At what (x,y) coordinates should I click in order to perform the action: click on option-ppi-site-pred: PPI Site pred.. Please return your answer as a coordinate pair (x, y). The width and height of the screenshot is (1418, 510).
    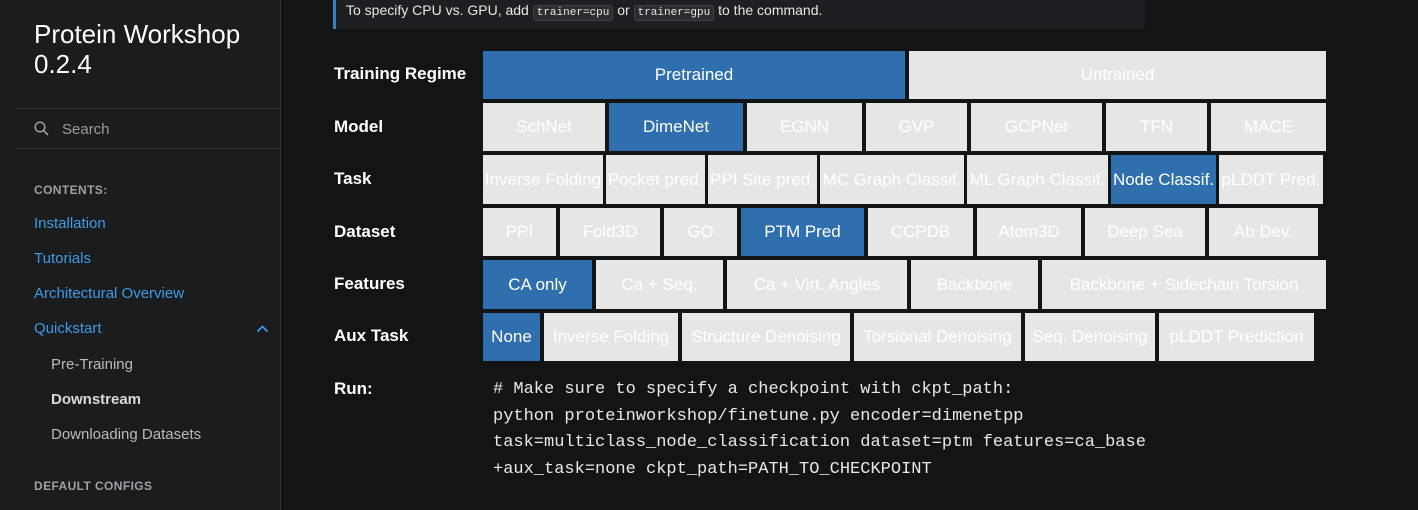
    Looking at the image, I should click on (762, 179).